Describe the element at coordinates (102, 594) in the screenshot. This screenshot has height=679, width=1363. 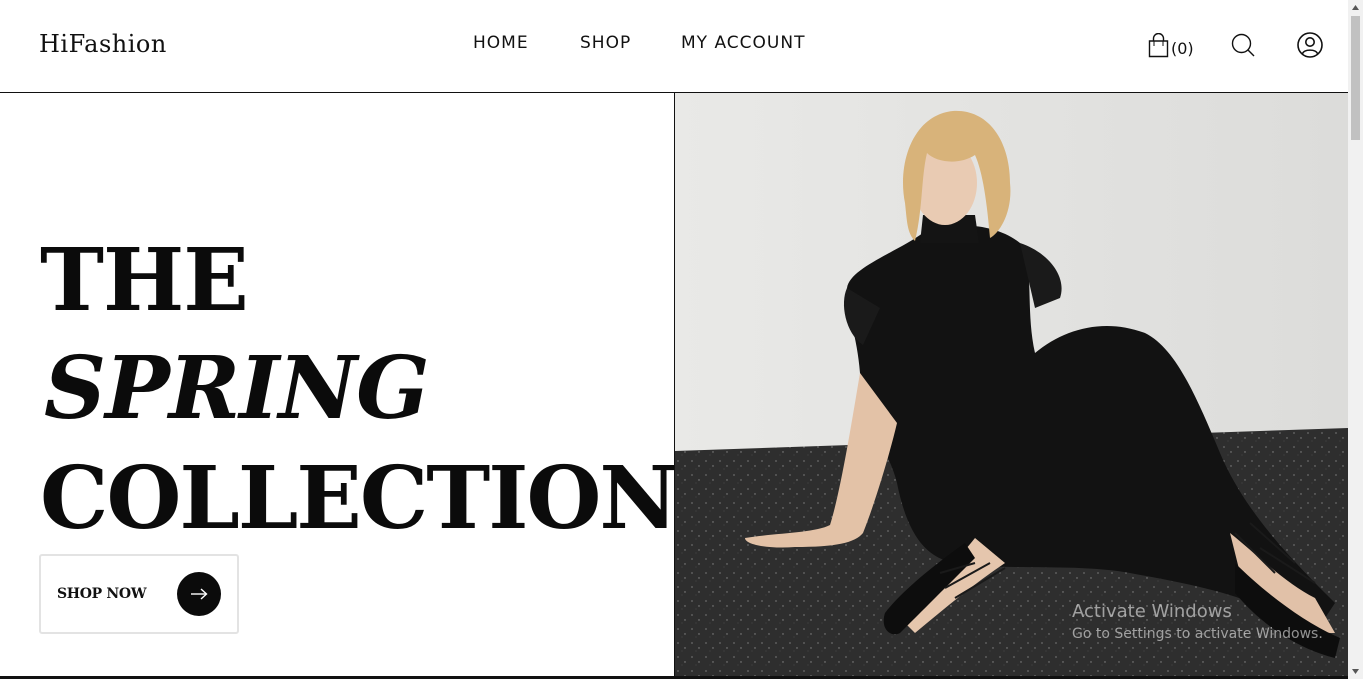
I see `shop-now-label: SHOP NOW` at that location.